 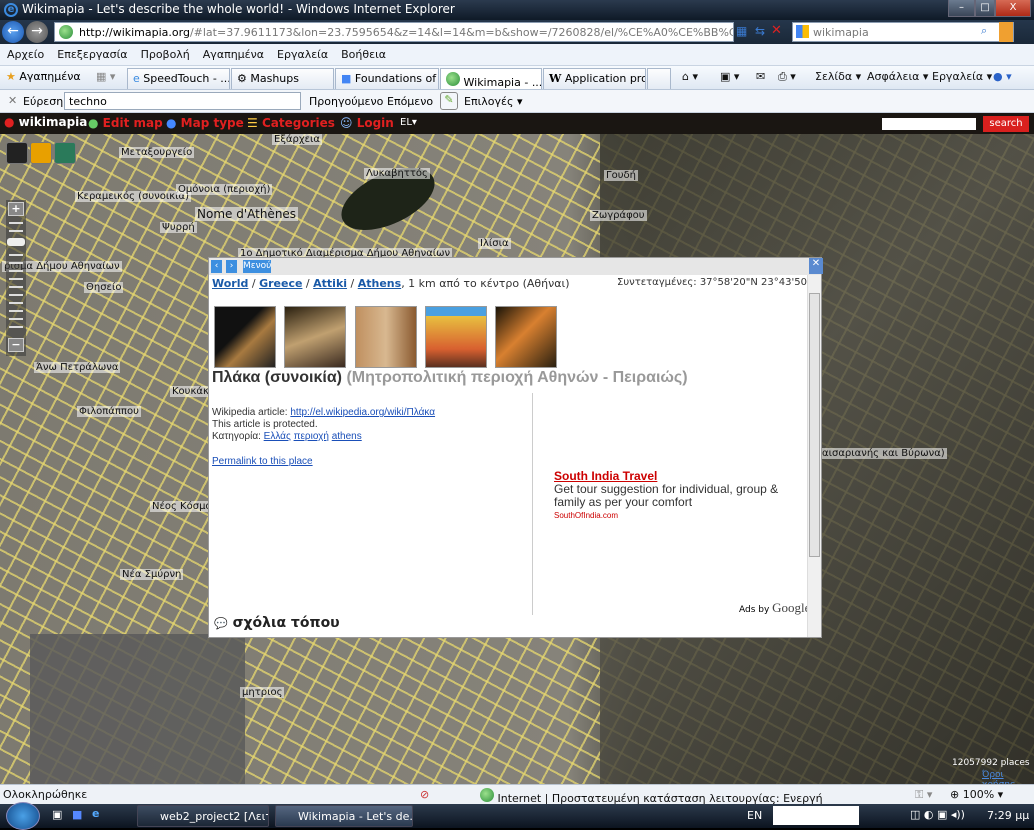 I want to click on find-previous-button: Προηγούμενο, so click(x=346, y=101).